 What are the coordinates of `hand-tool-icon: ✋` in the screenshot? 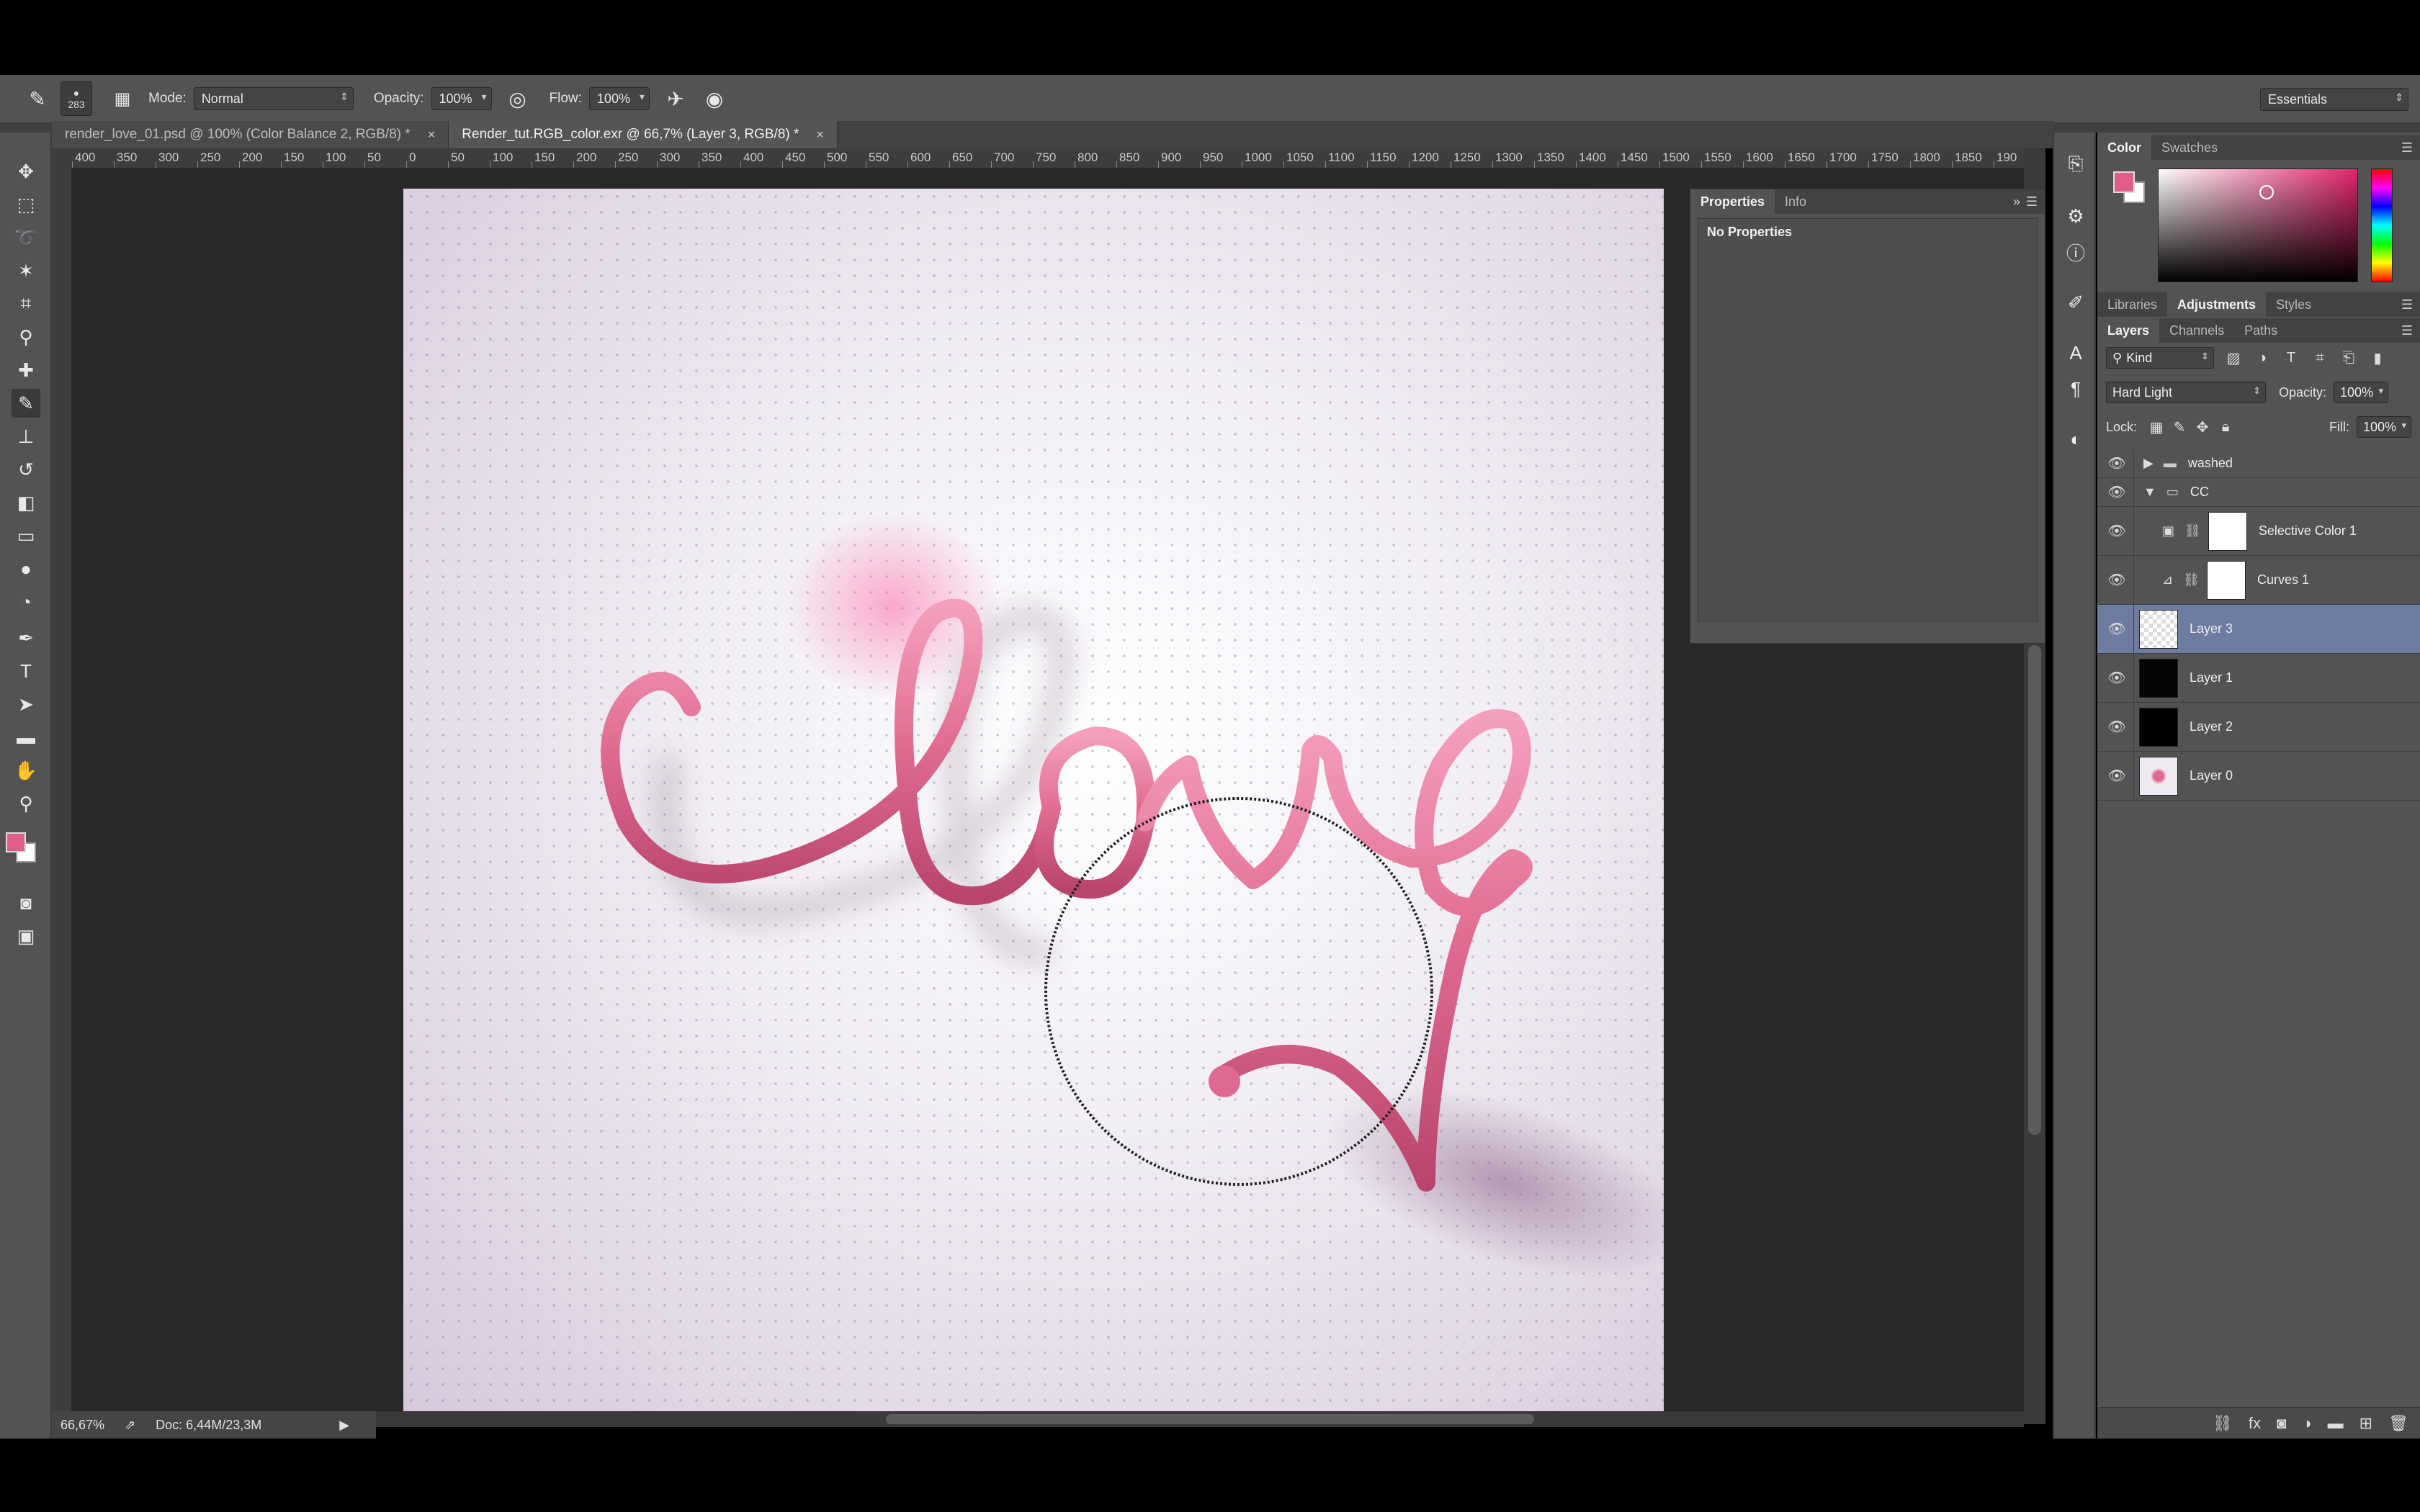 It's located at (26, 770).